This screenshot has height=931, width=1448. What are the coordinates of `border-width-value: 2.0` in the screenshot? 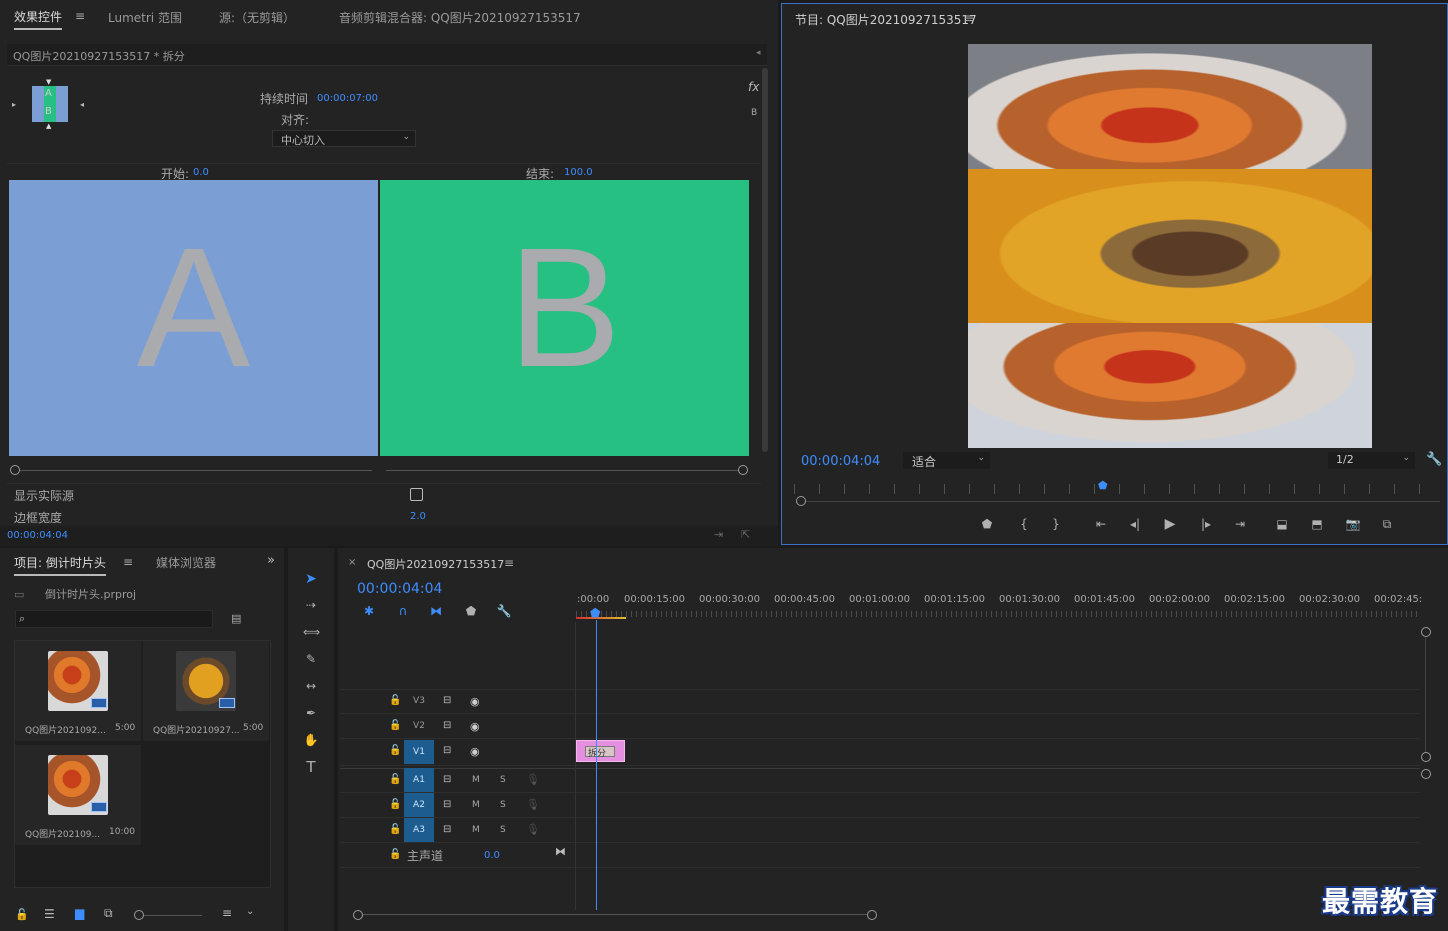 It's located at (418, 516).